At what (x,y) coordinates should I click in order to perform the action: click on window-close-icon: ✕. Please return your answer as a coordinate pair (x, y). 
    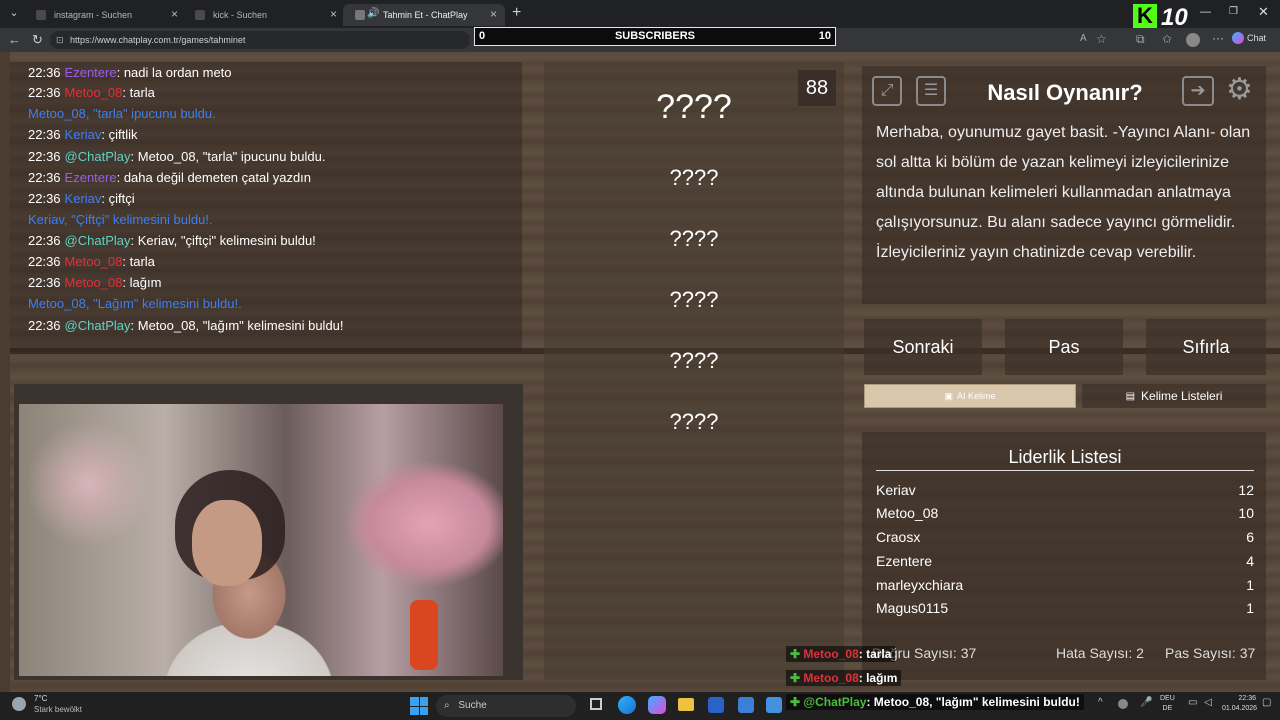
    Looking at the image, I should click on (1263, 12).